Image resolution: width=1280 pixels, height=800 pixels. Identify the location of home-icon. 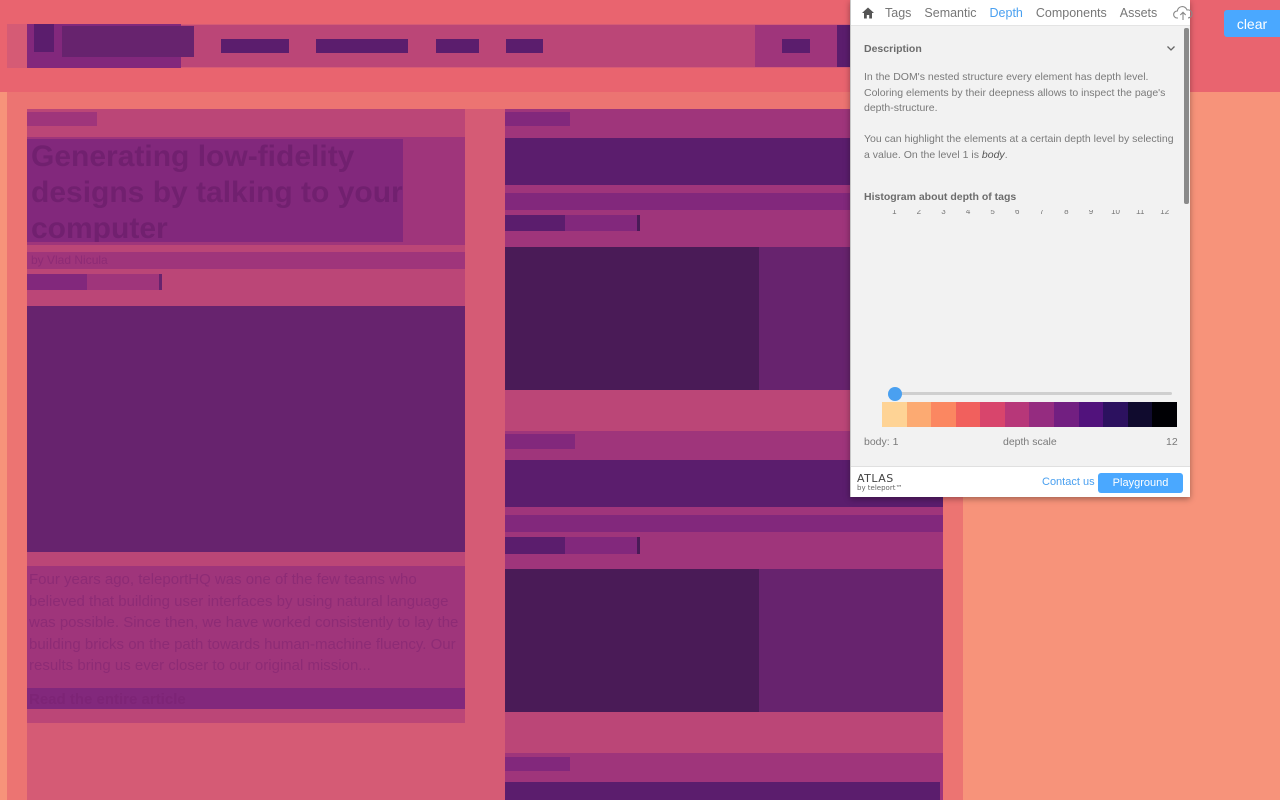
(868, 13).